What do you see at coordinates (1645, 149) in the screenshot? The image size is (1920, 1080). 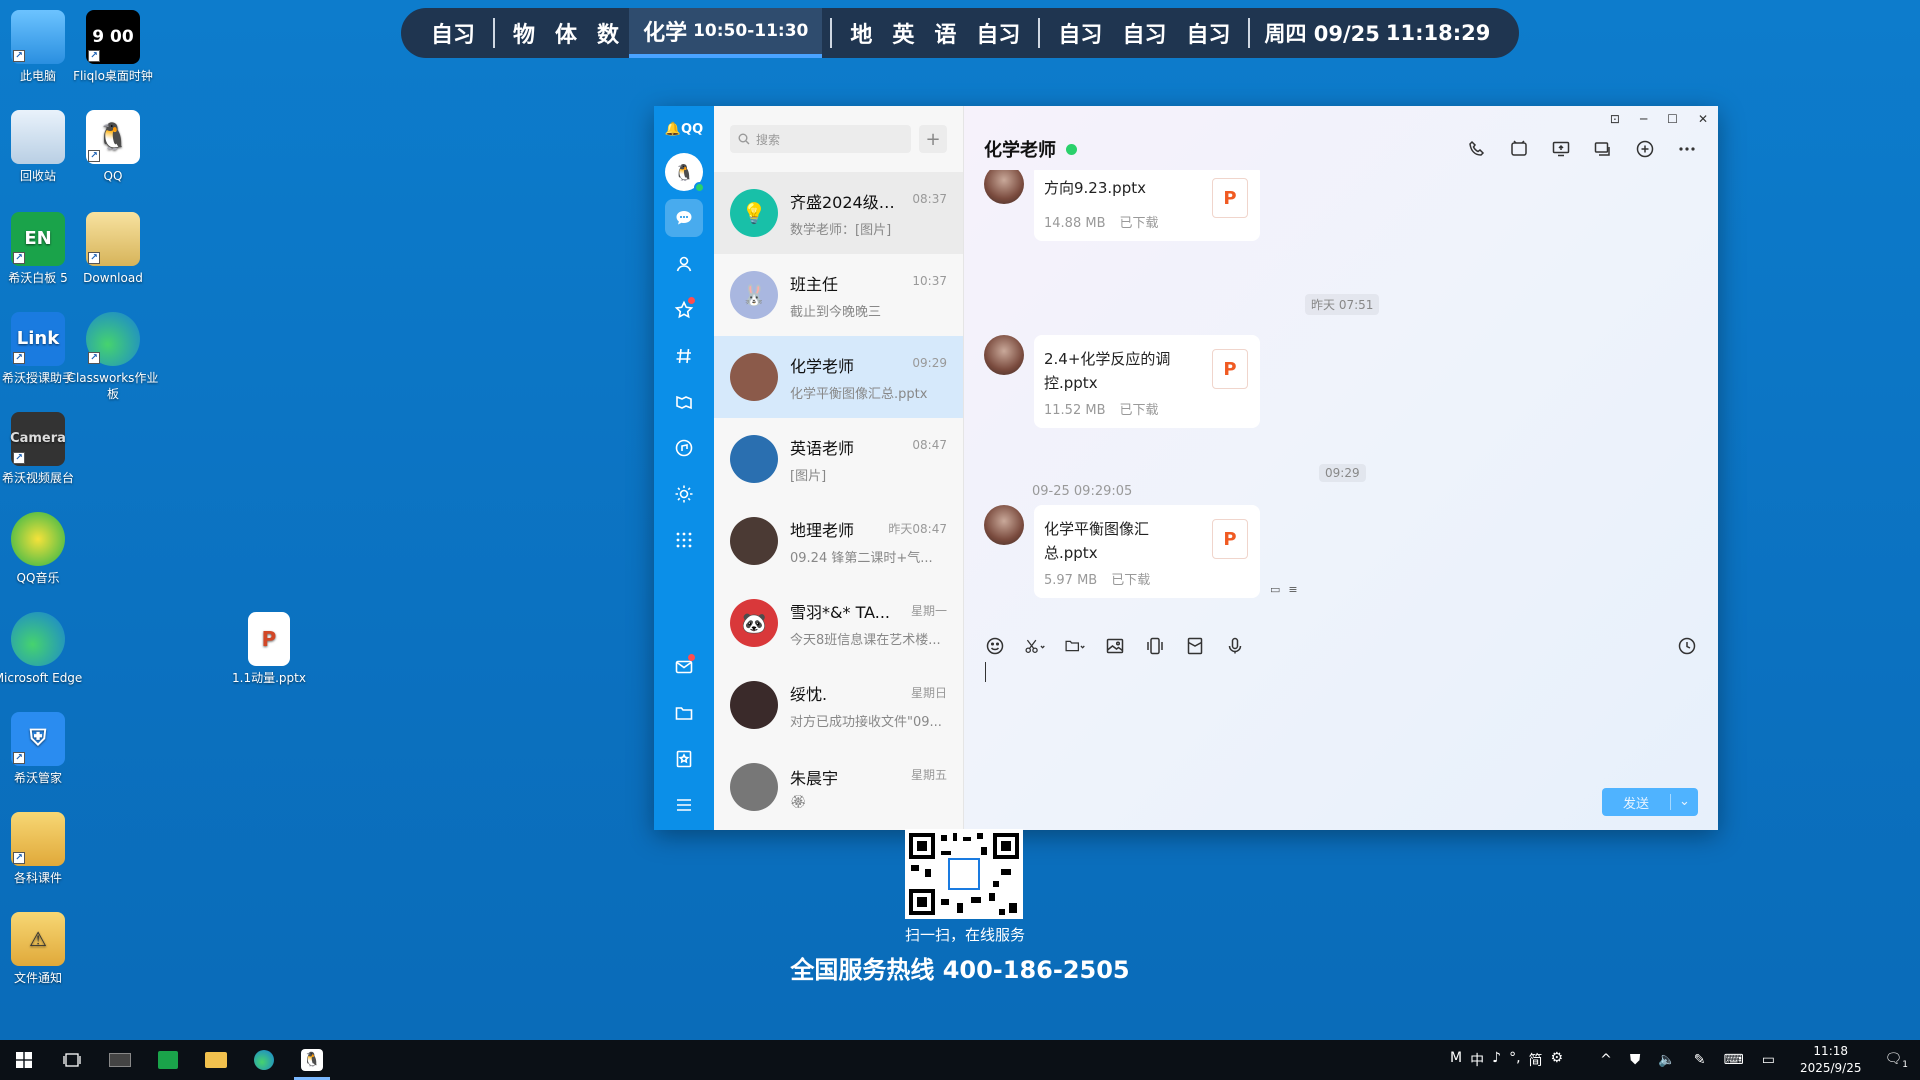 I see `add-member-icon` at bounding box center [1645, 149].